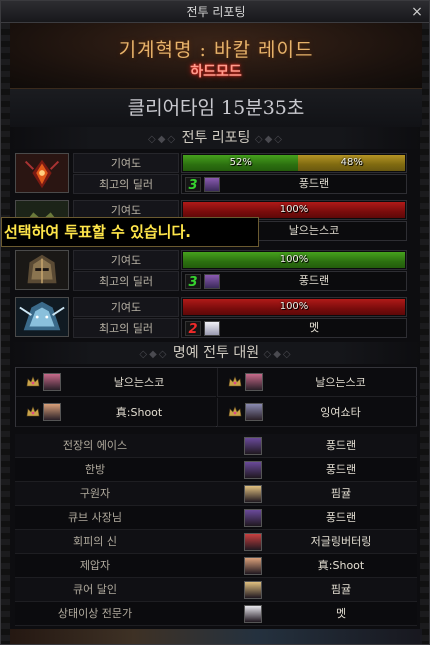 This screenshot has width=430, height=645. I want to click on award-row: 상태이상 전문가 멧, so click(216, 614).